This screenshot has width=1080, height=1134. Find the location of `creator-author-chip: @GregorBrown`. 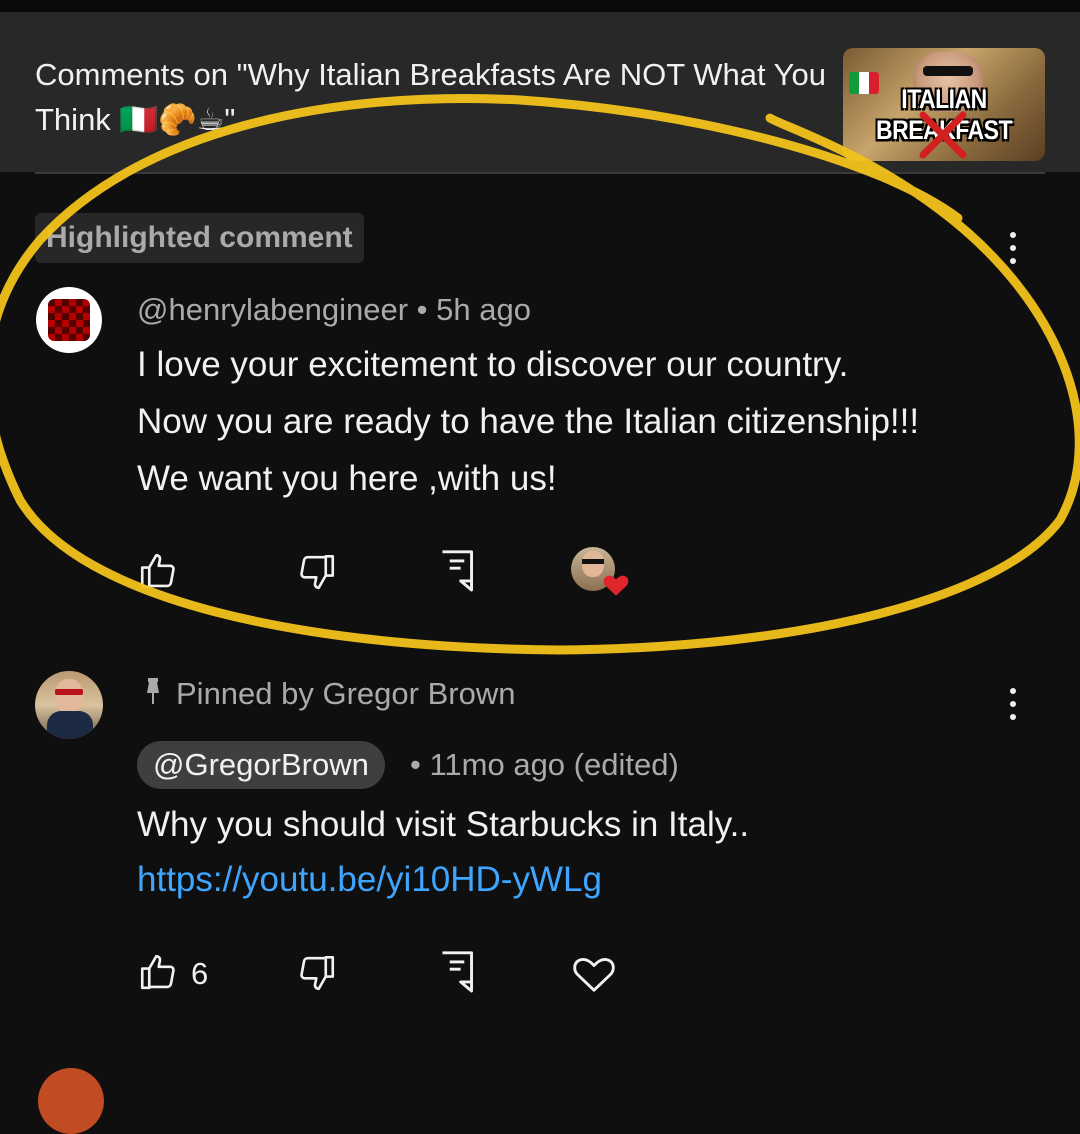

creator-author-chip: @GregorBrown is located at coordinates (261, 765).